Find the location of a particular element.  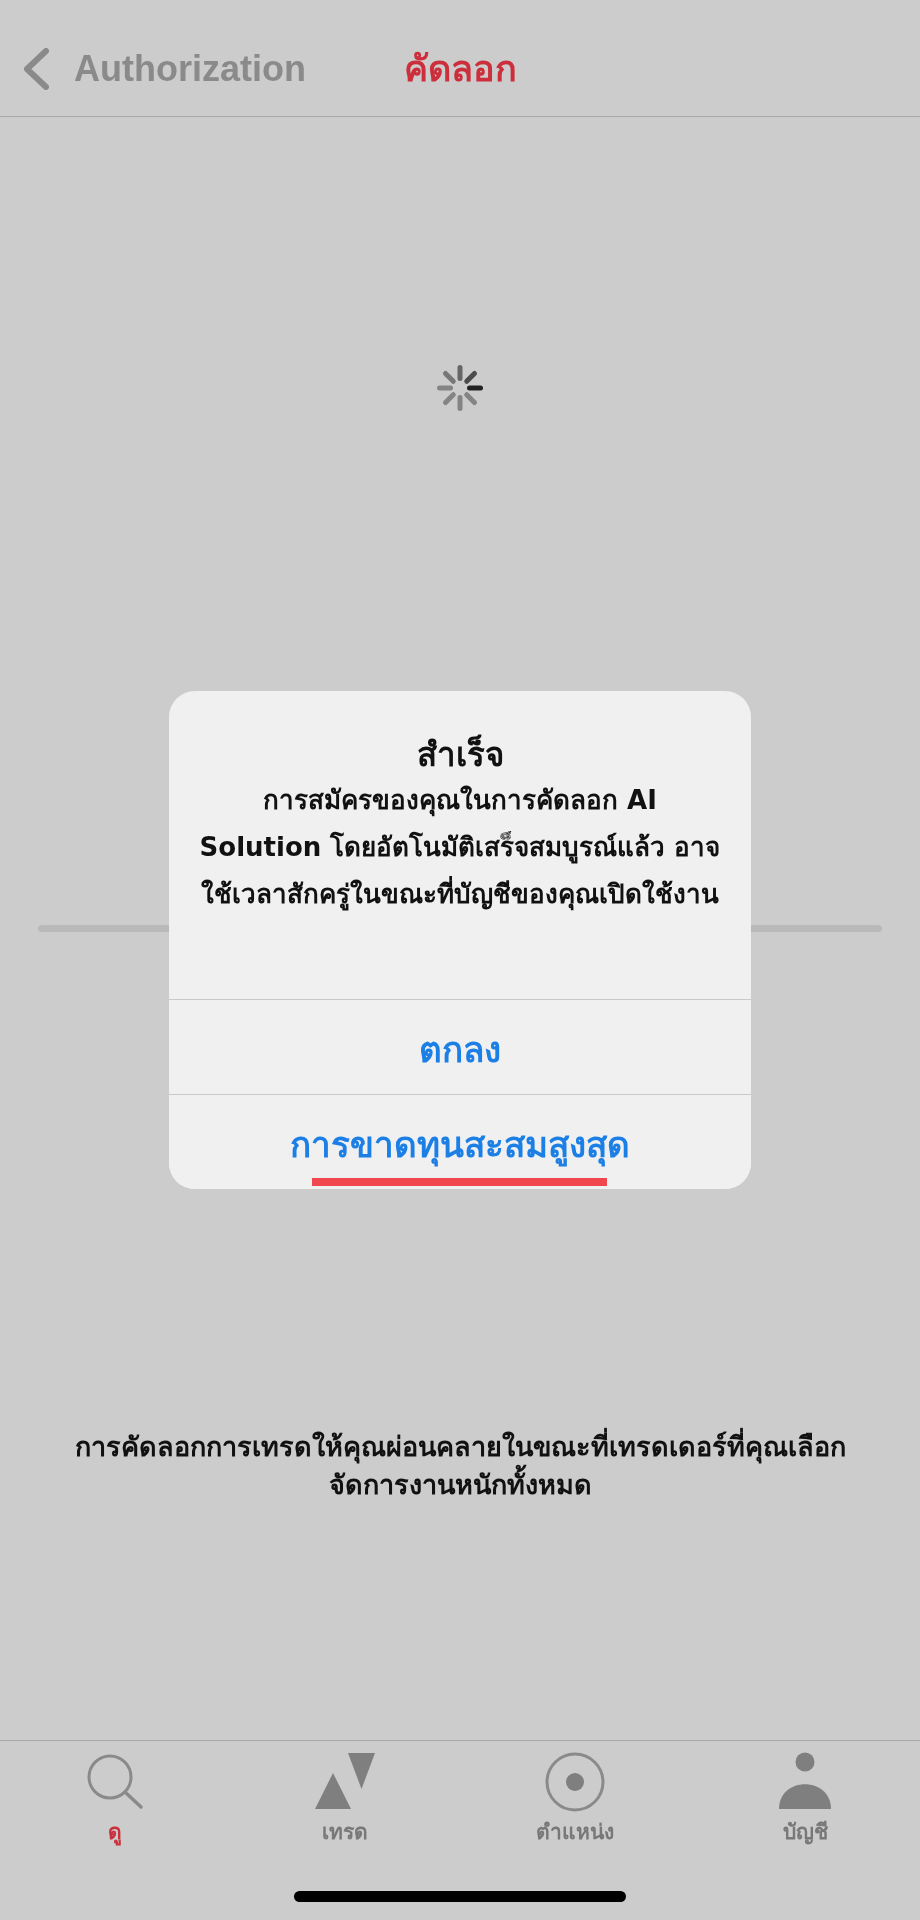

tab-bar-item: เทรด is located at coordinates (345, 1799).